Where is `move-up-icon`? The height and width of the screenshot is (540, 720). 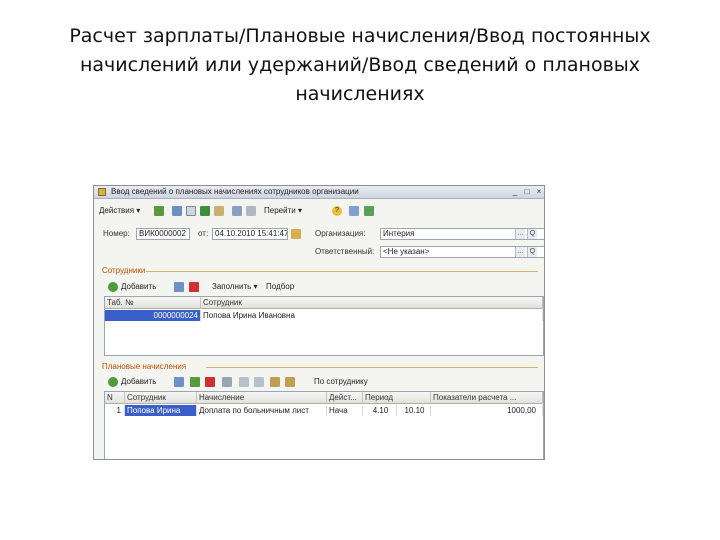 move-up-icon is located at coordinates (244, 382).